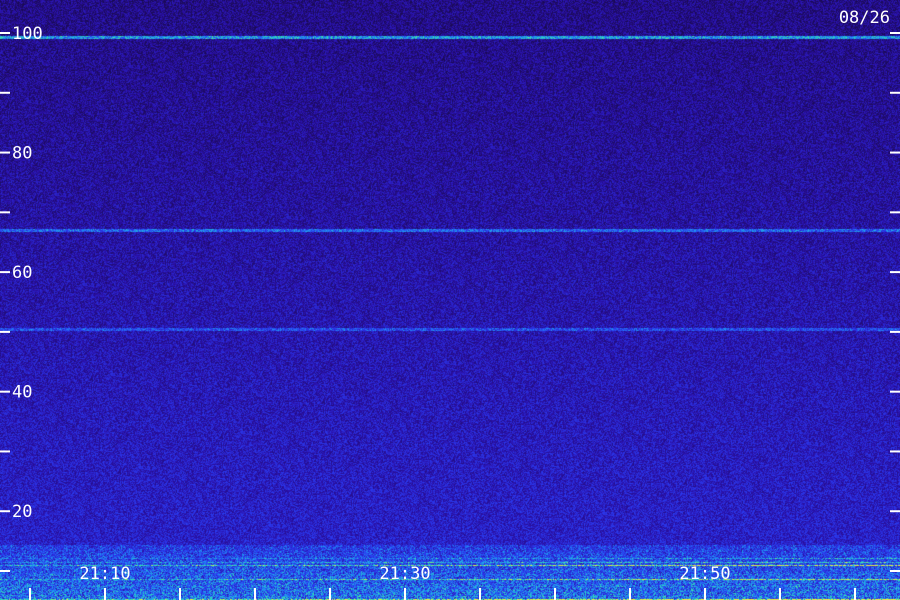  What do you see at coordinates (104, 574) in the screenshot?
I see `x-tick-label: 21:10` at bounding box center [104, 574].